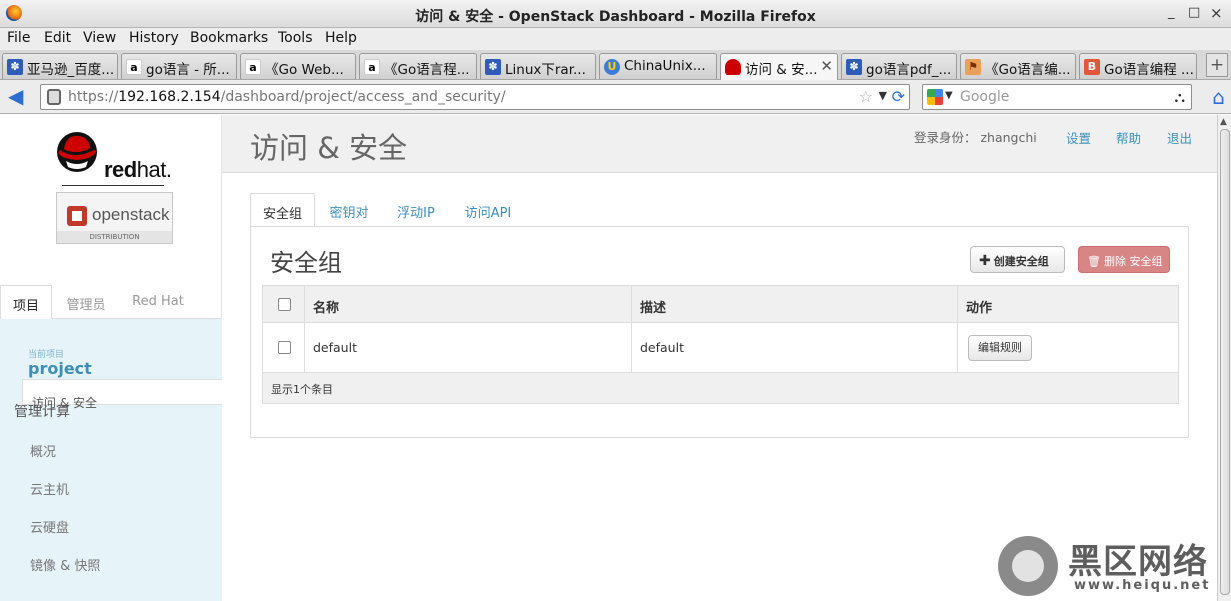  I want to click on minimize-icon: _, so click(1171, 12).